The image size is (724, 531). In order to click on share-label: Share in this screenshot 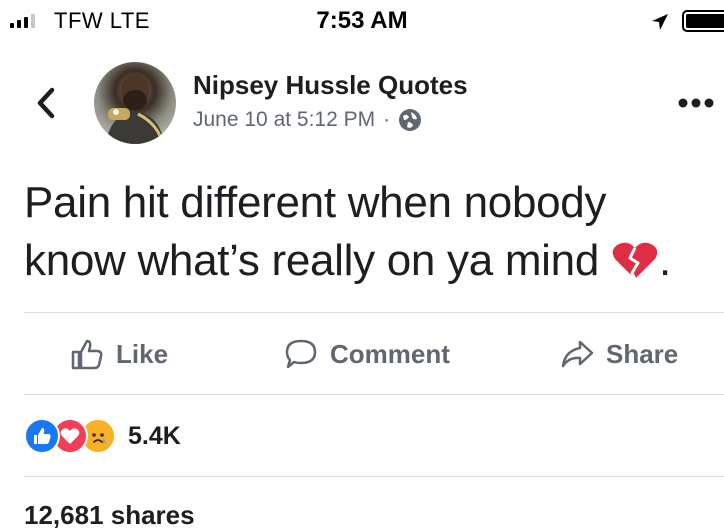, I will do `click(642, 353)`.